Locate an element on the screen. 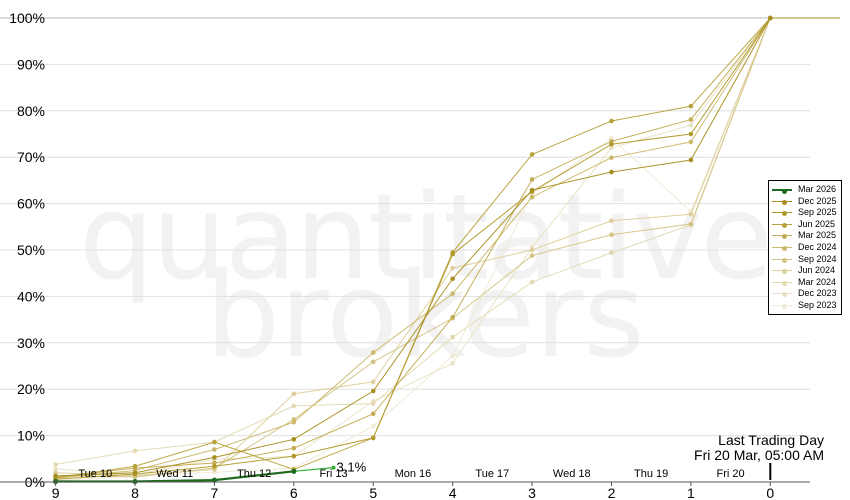 This screenshot has width=850, height=500. legend-item: Mar 2026 is located at coordinates (805, 190).